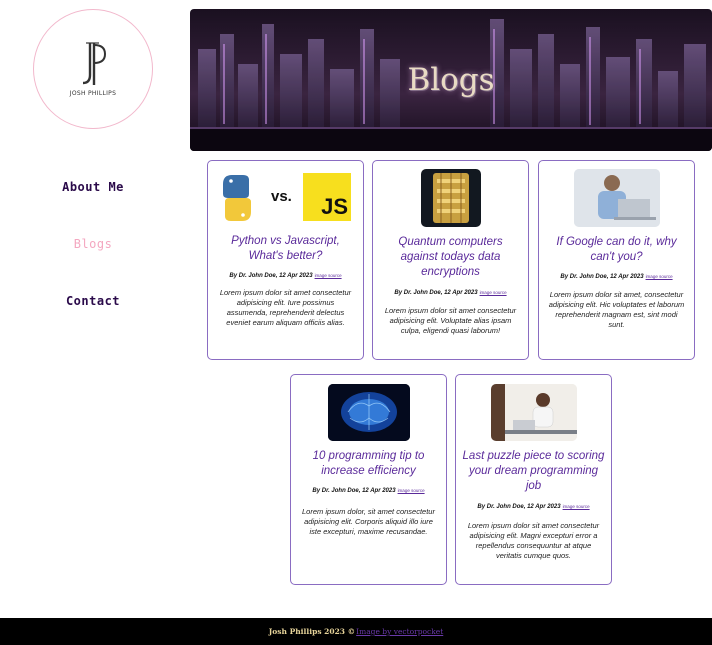 Image resolution: width=712 pixels, height=645 pixels. I want to click on logo-text: JOSH PHILLIPS, so click(93, 93).